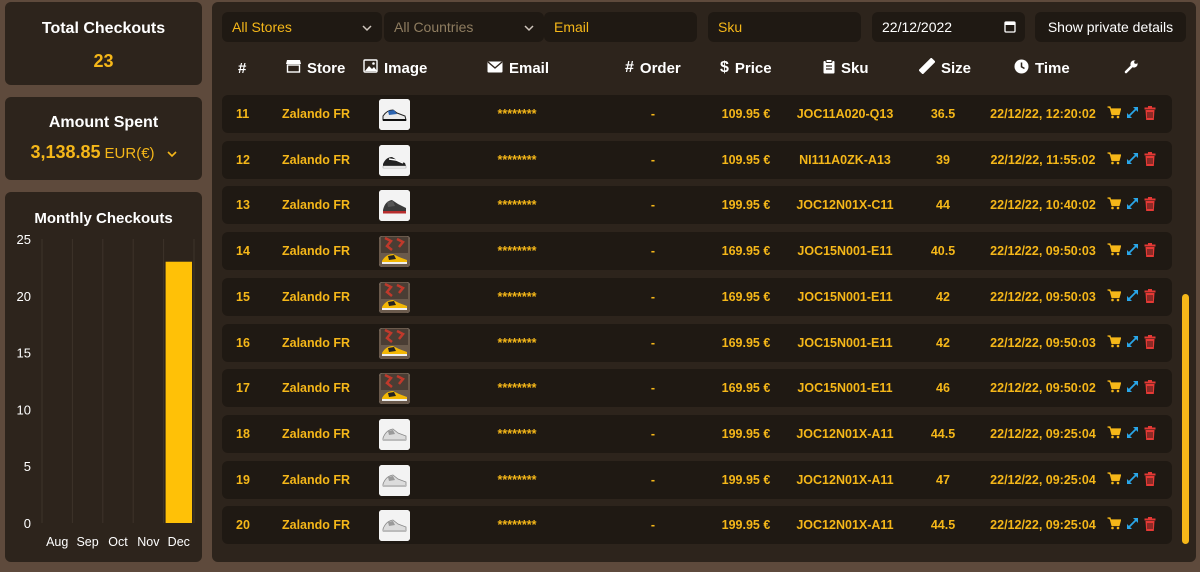  I want to click on cell-price: 169.95 €, so click(746, 388).